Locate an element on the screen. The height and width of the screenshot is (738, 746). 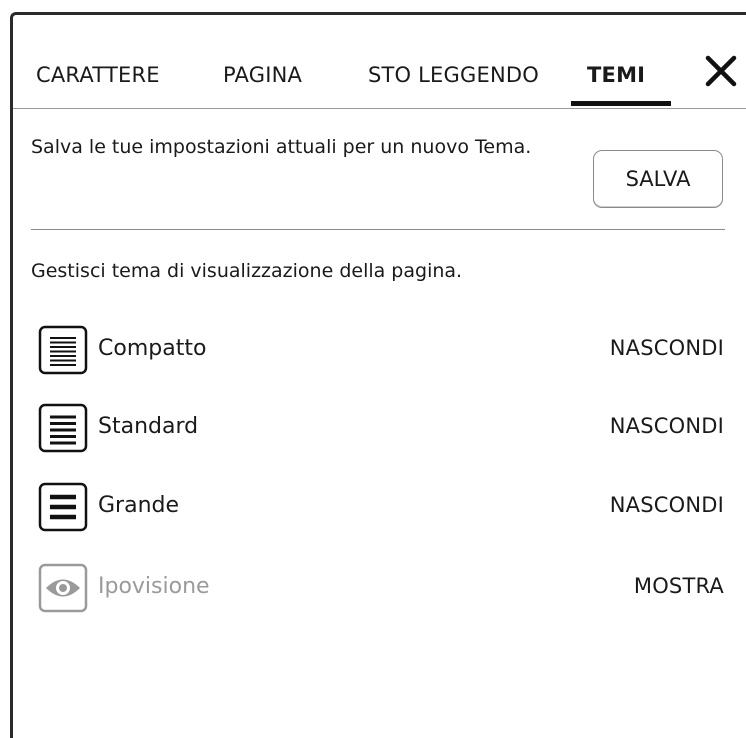
eye-icon is located at coordinates (63, 588).